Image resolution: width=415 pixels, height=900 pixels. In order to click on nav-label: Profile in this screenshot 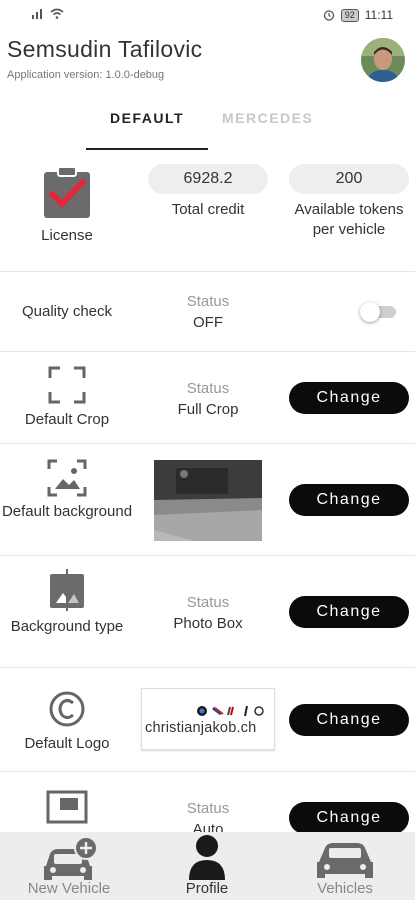, I will do `click(207, 888)`.